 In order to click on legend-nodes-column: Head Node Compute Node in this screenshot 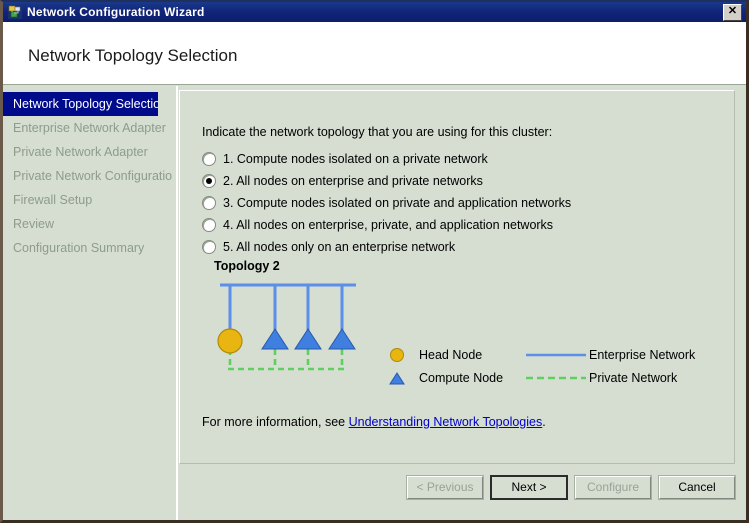, I will do `click(439, 366)`.